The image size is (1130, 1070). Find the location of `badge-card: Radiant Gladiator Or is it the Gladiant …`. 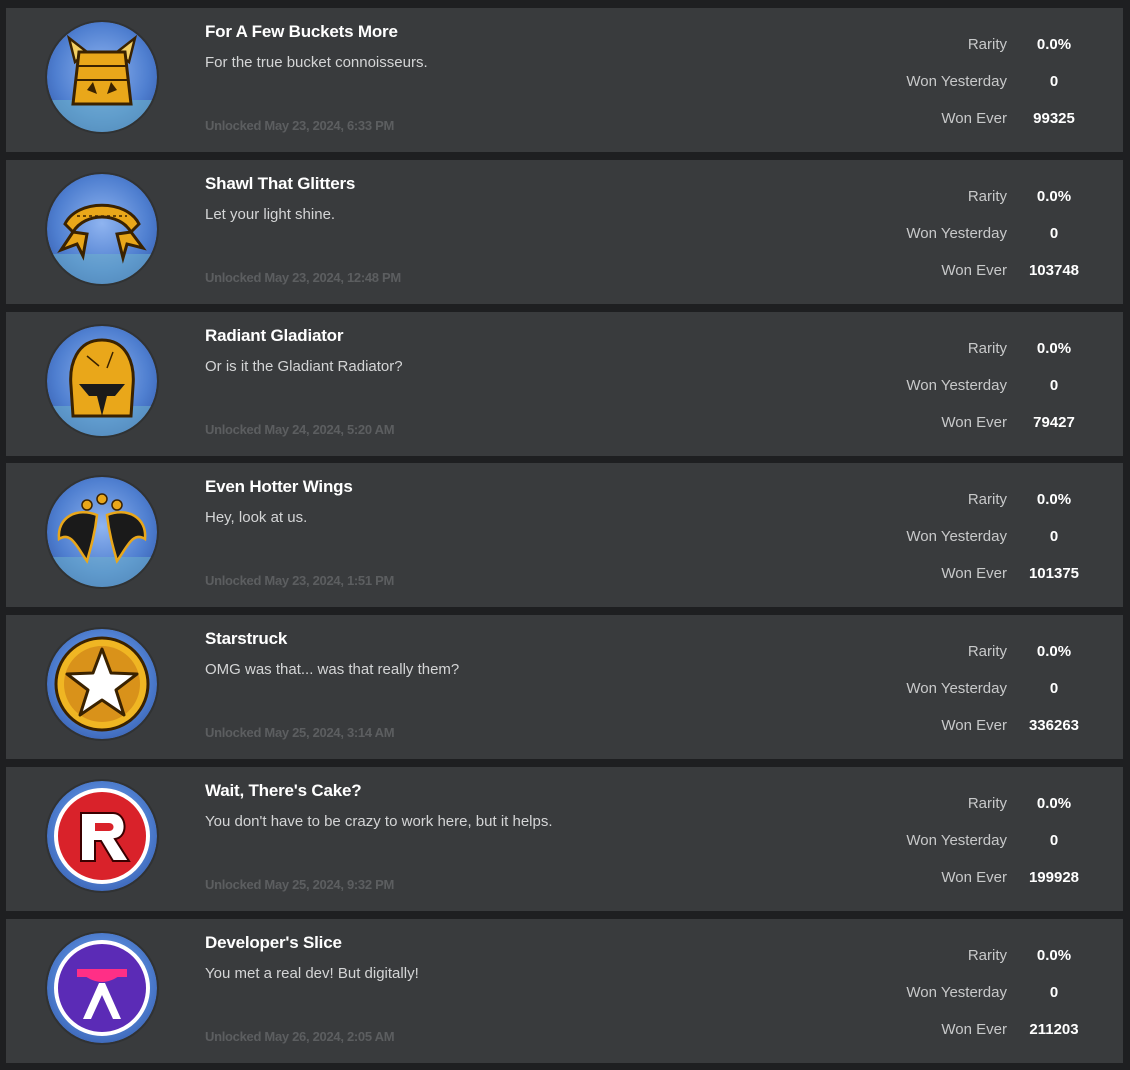

badge-card: Radiant Gladiator Or is it the Gladiant … is located at coordinates (564, 384).